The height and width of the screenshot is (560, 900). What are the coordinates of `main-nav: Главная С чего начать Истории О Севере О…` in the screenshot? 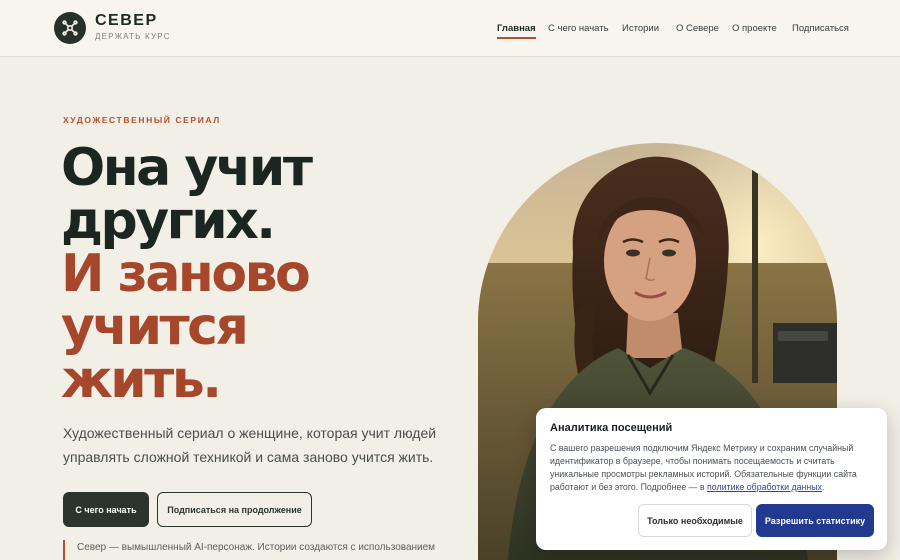 It's located at (450, 31).